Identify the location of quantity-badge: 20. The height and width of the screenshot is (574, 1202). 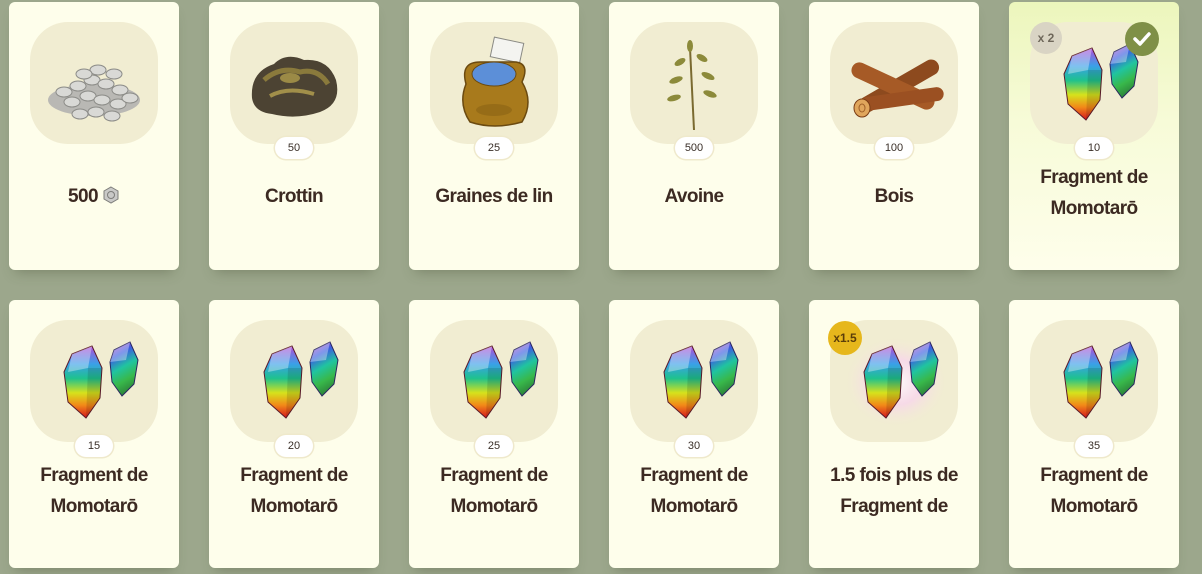
(294, 446).